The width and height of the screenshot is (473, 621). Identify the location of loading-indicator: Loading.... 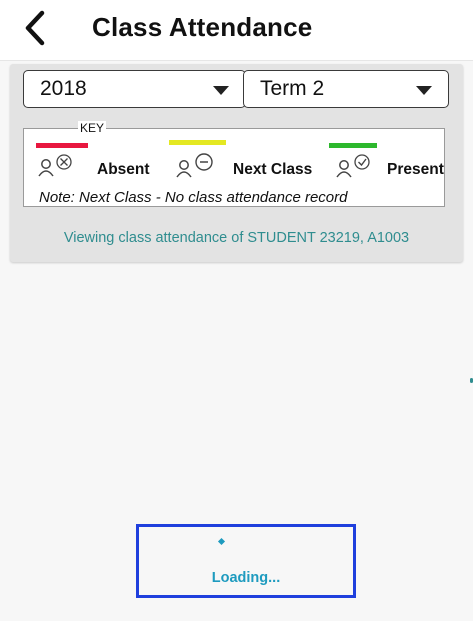
(246, 561).